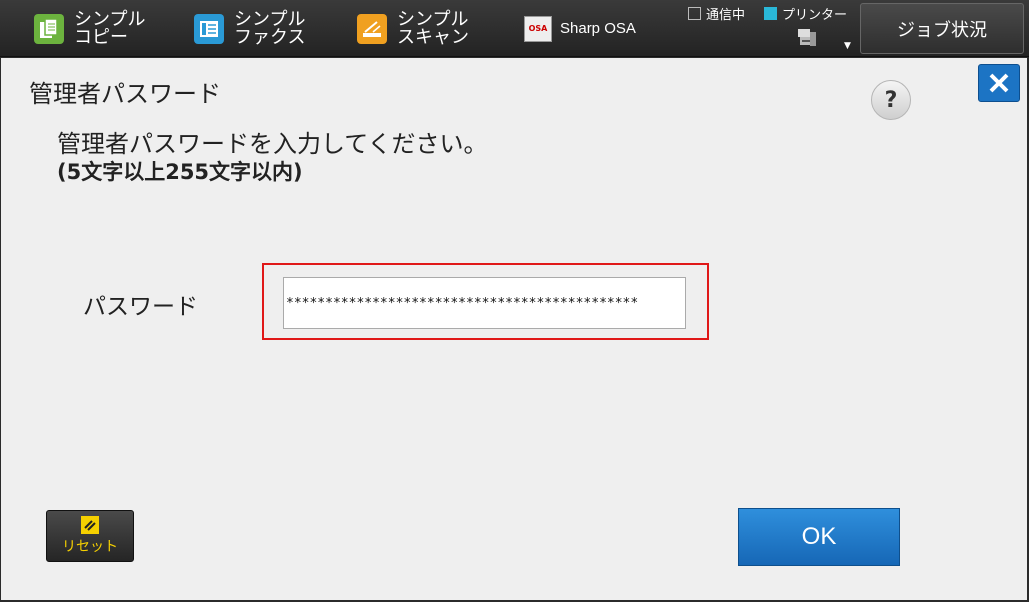 This screenshot has width=1029, height=602. I want to click on reset-button: リセット, so click(90, 536).